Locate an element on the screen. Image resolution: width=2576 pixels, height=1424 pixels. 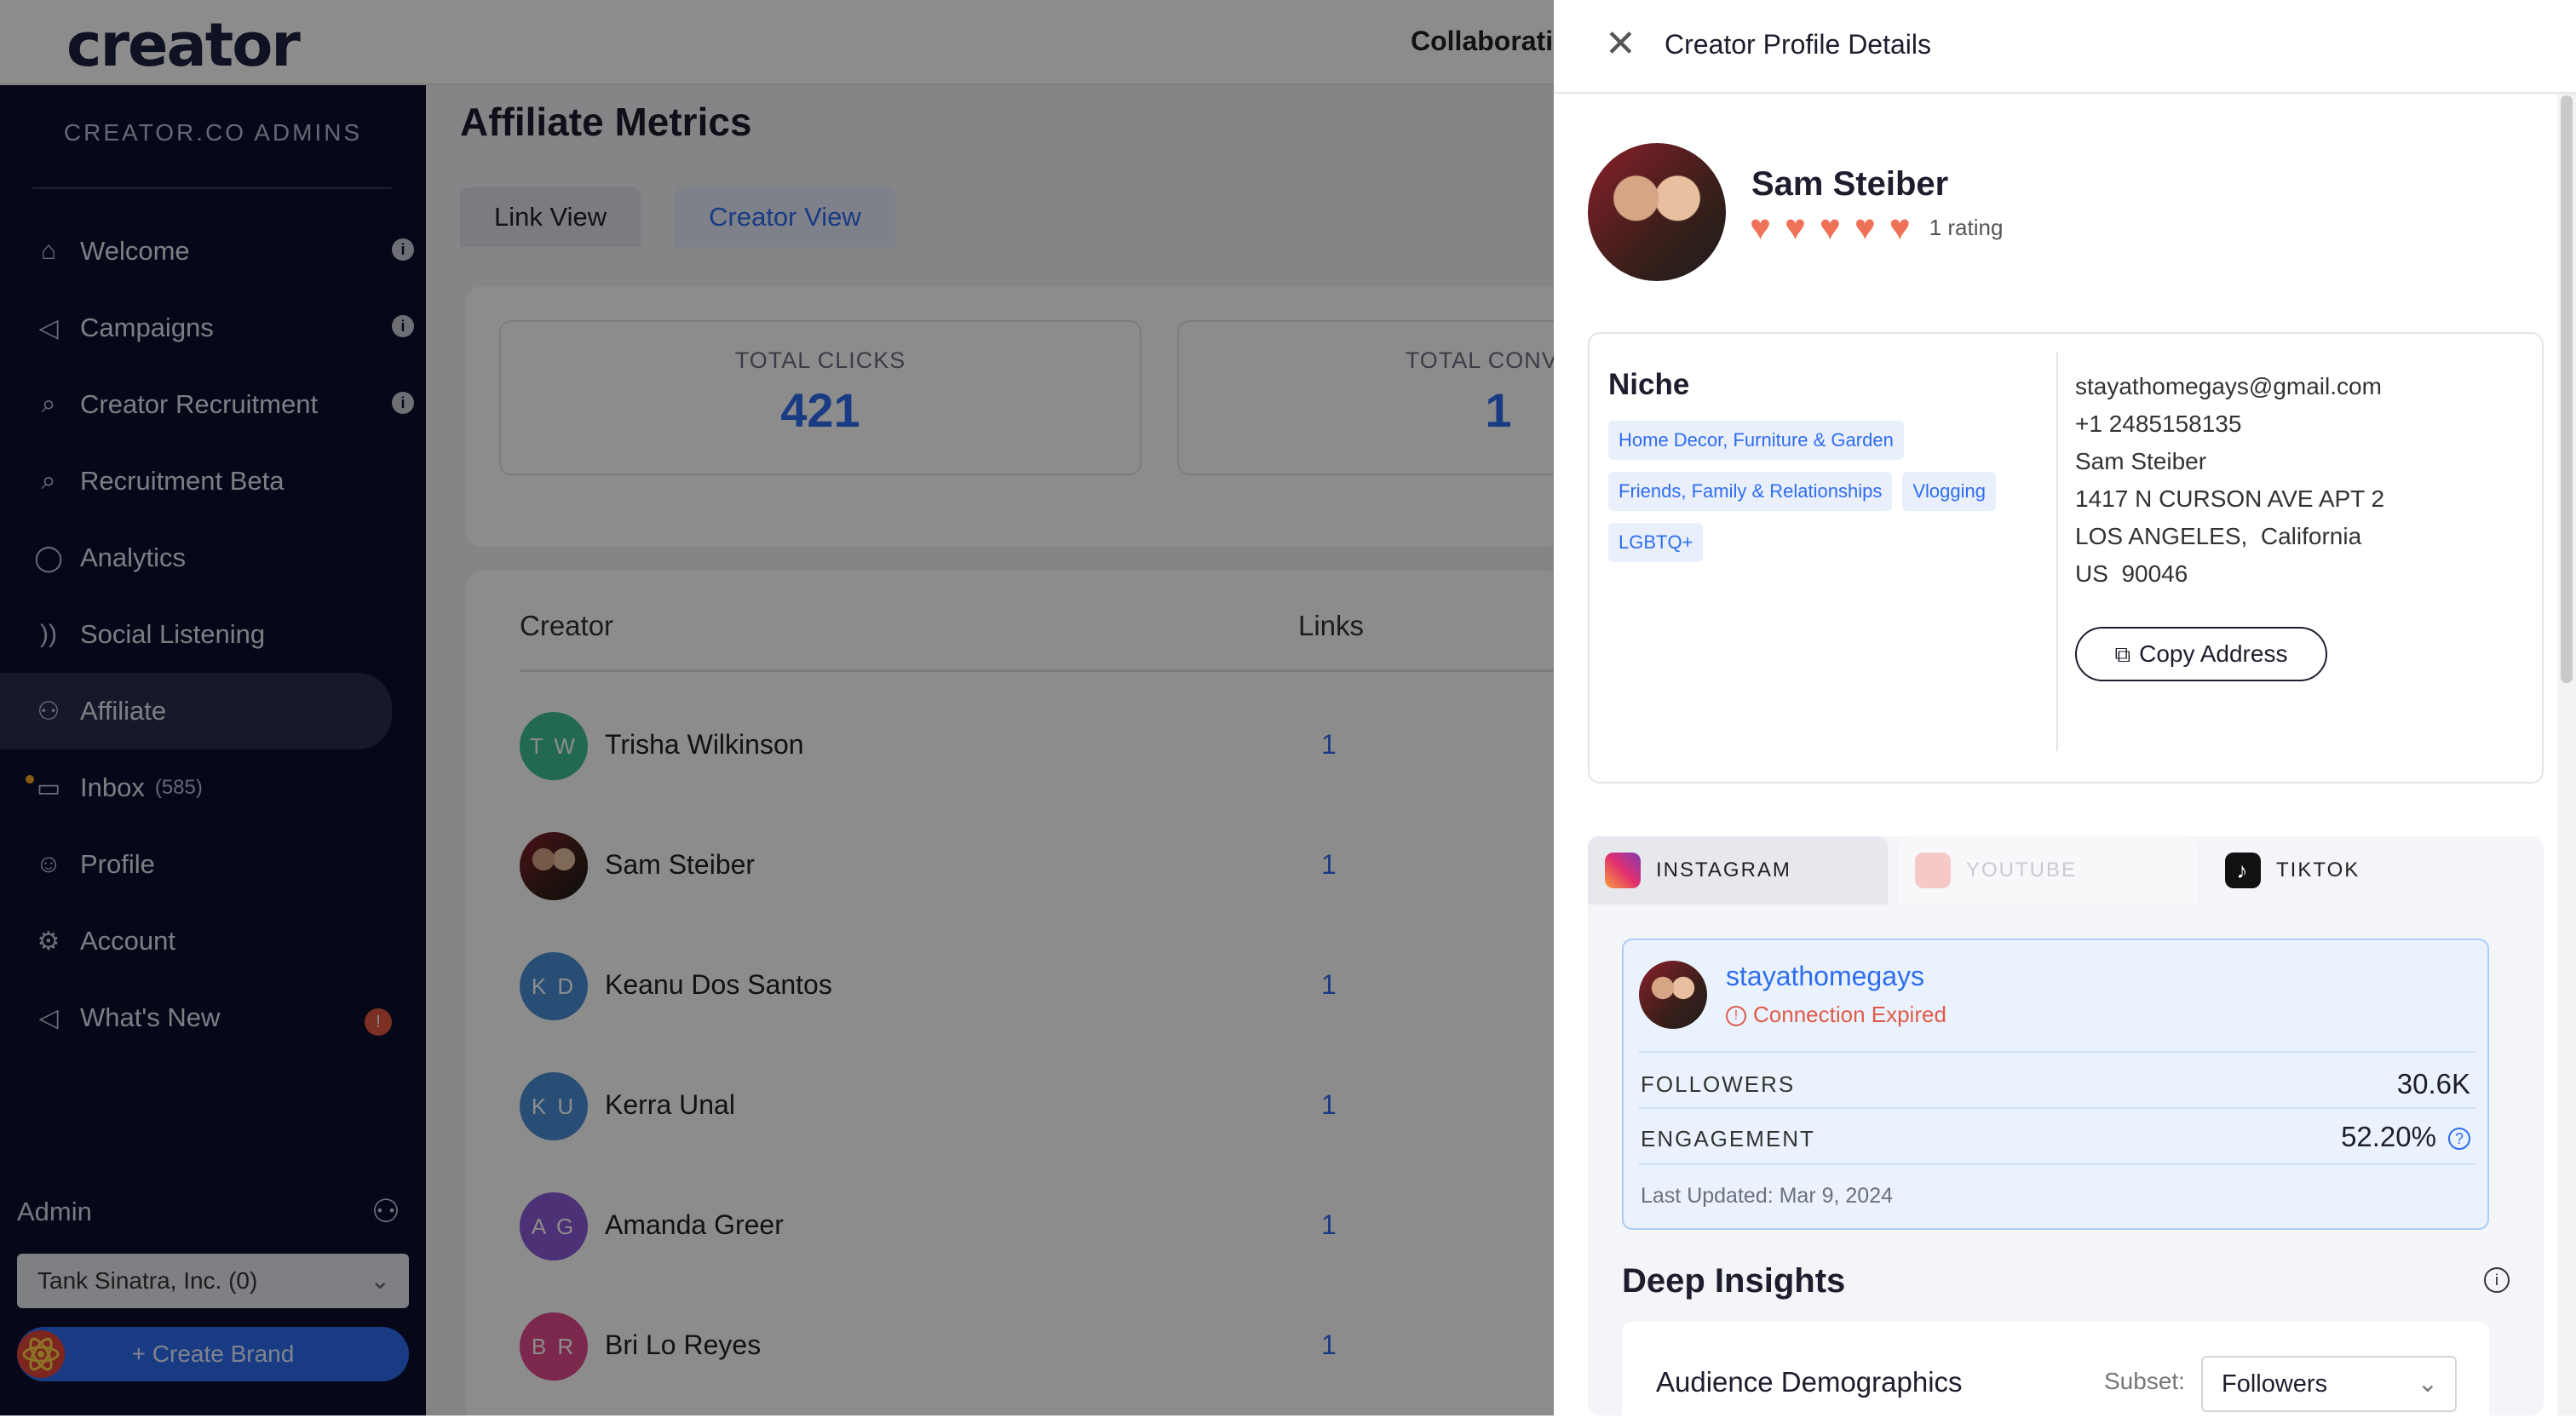
help-icon: ? is located at coordinates (2459, 1139).